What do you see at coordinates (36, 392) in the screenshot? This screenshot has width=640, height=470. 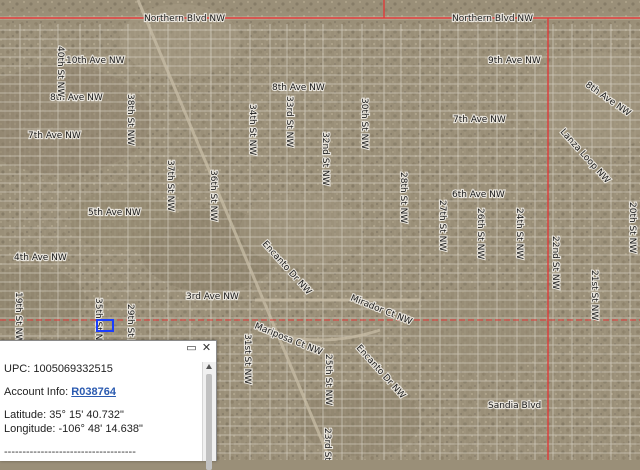 I see `account-label: Account Info:` at bounding box center [36, 392].